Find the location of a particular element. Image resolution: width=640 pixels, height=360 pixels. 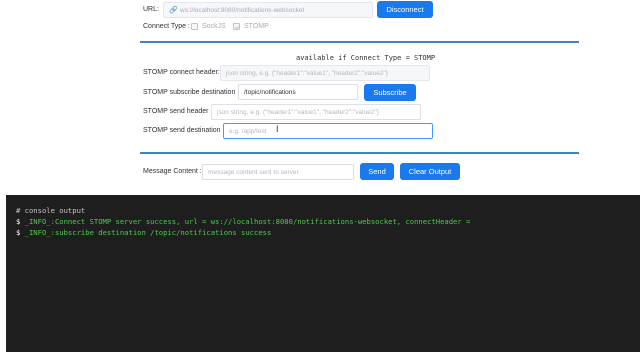

disconnect-button: Disconnect is located at coordinates (405, 9).